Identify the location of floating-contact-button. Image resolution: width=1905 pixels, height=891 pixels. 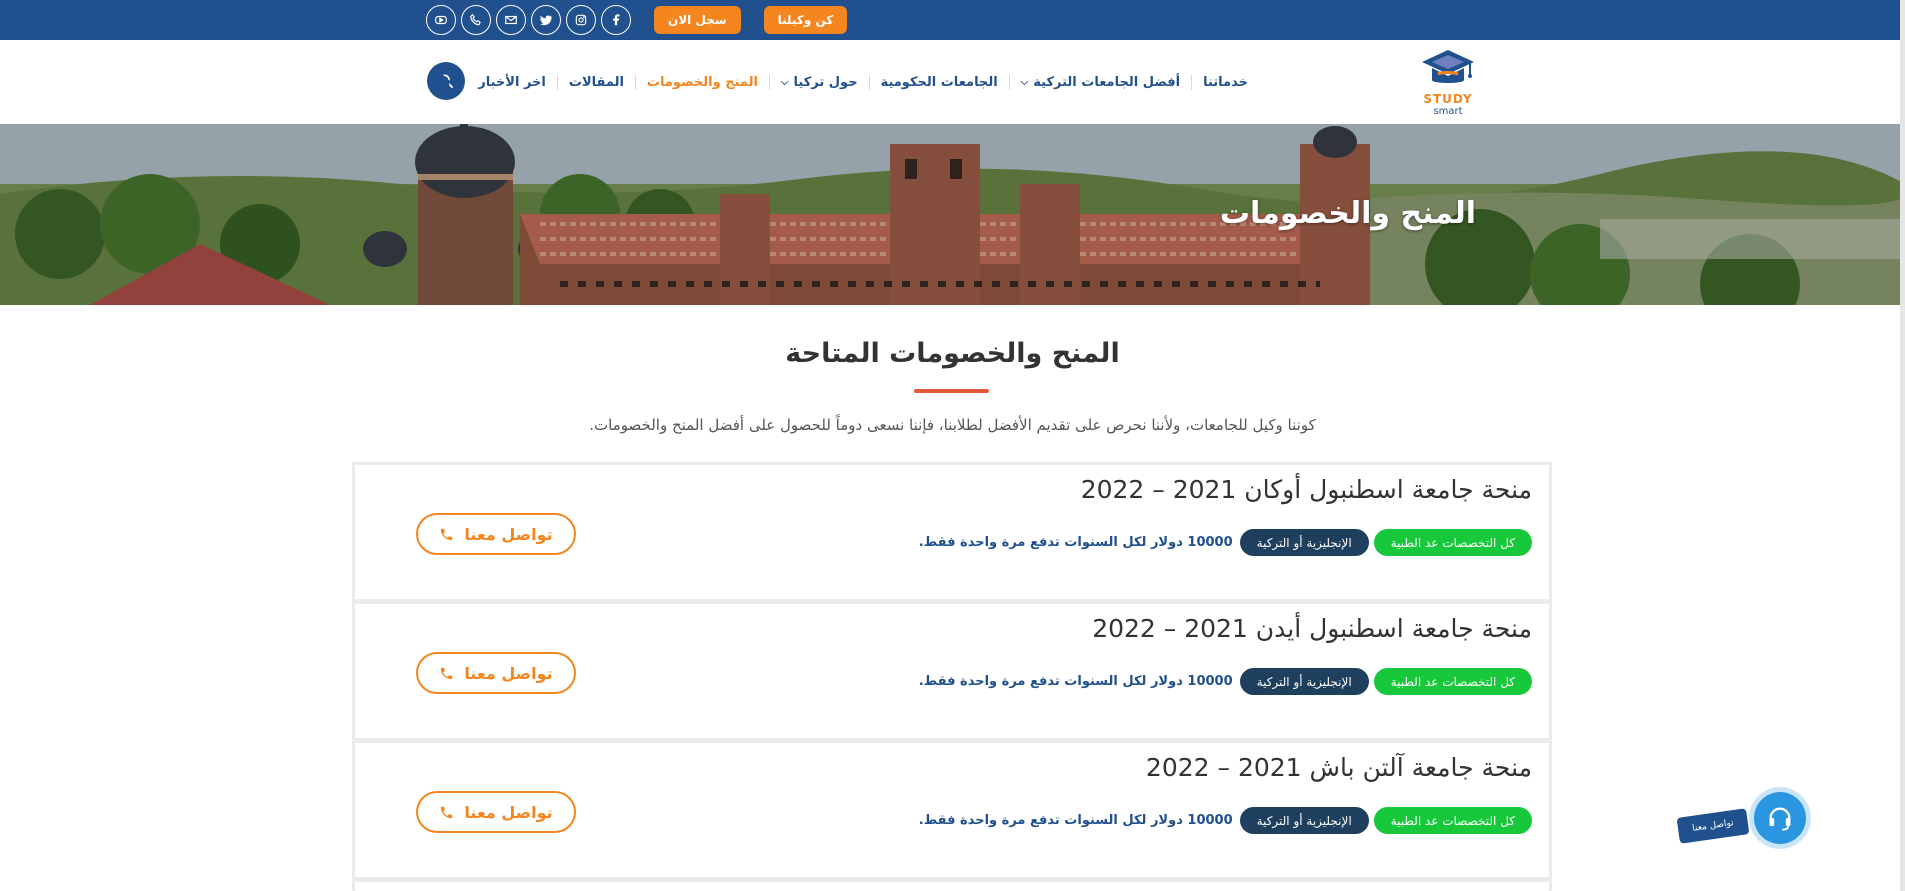
(1780, 818).